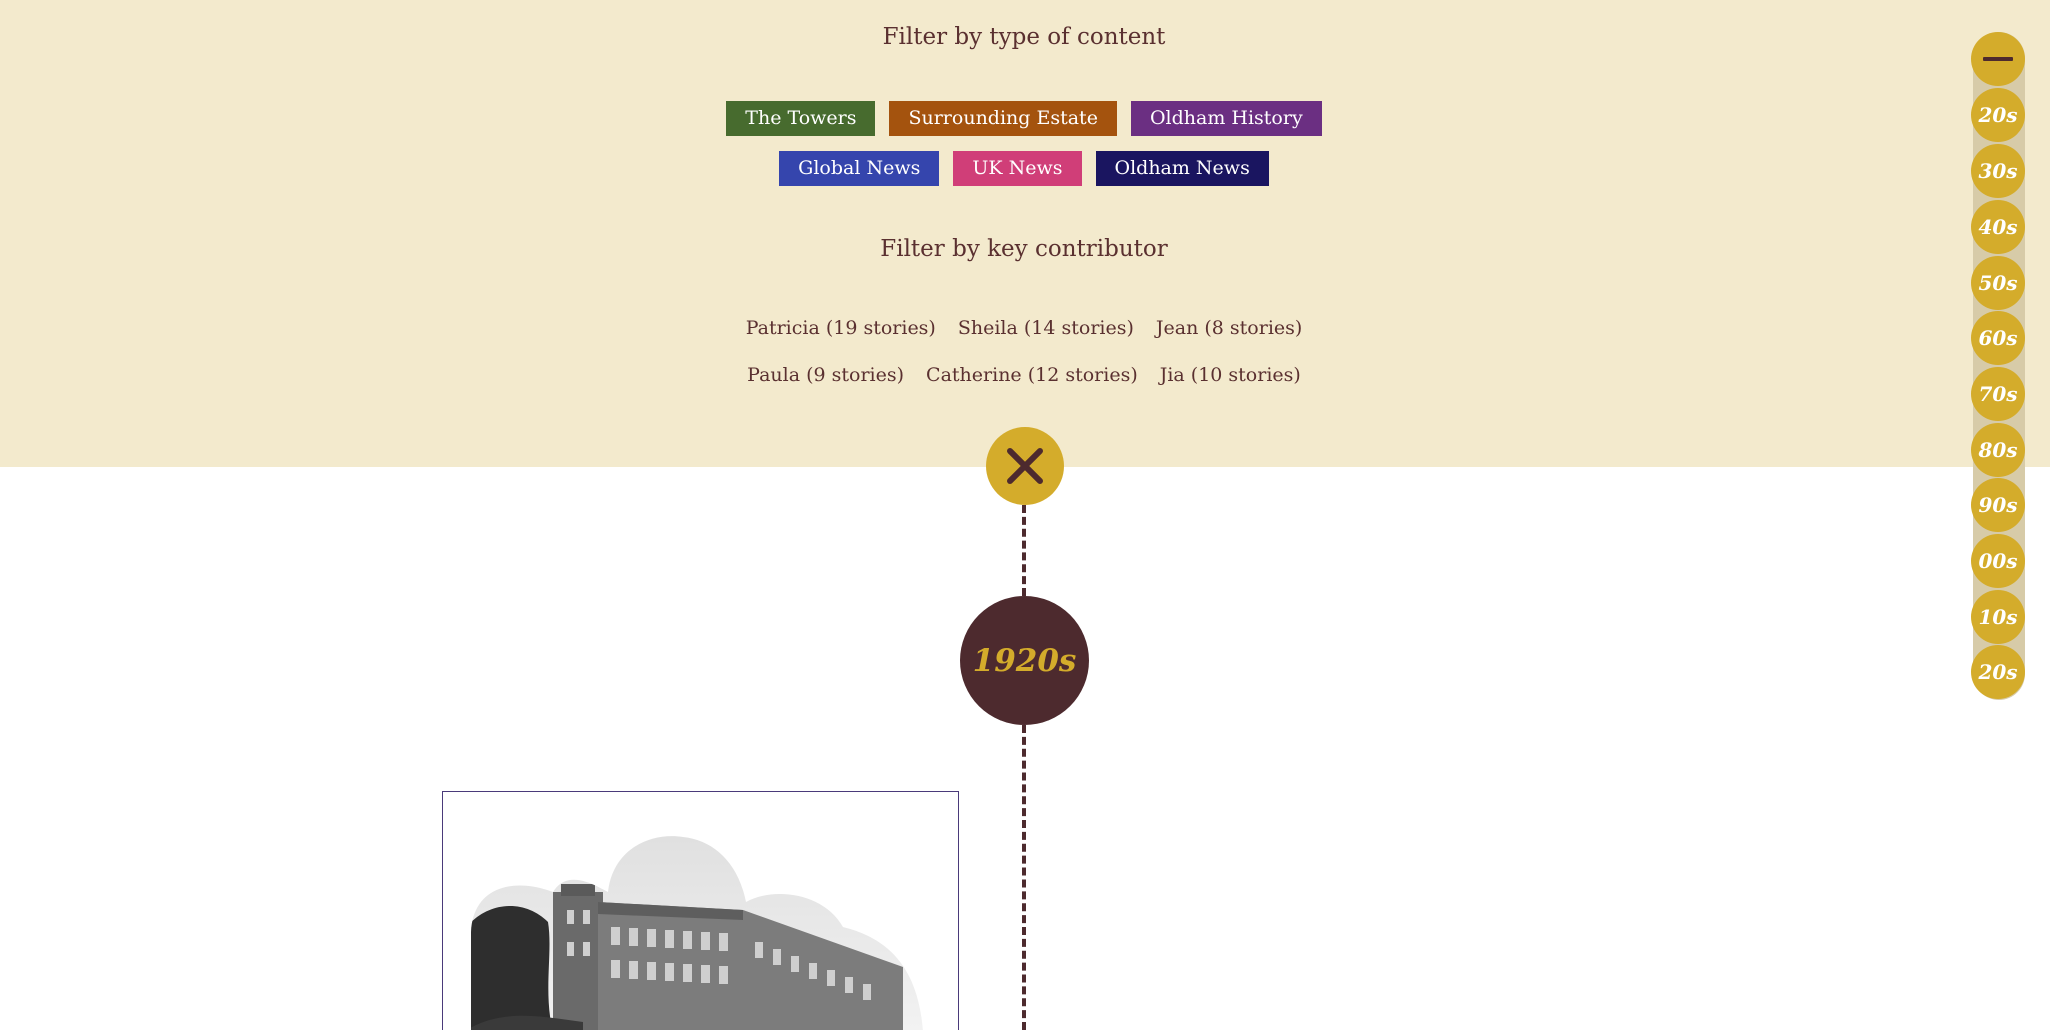 The width and height of the screenshot is (2050, 1030). What do you see at coordinates (1998, 115) in the screenshot?
I see `decade-link-20s: 20s` at bounding box center [1998, 115].